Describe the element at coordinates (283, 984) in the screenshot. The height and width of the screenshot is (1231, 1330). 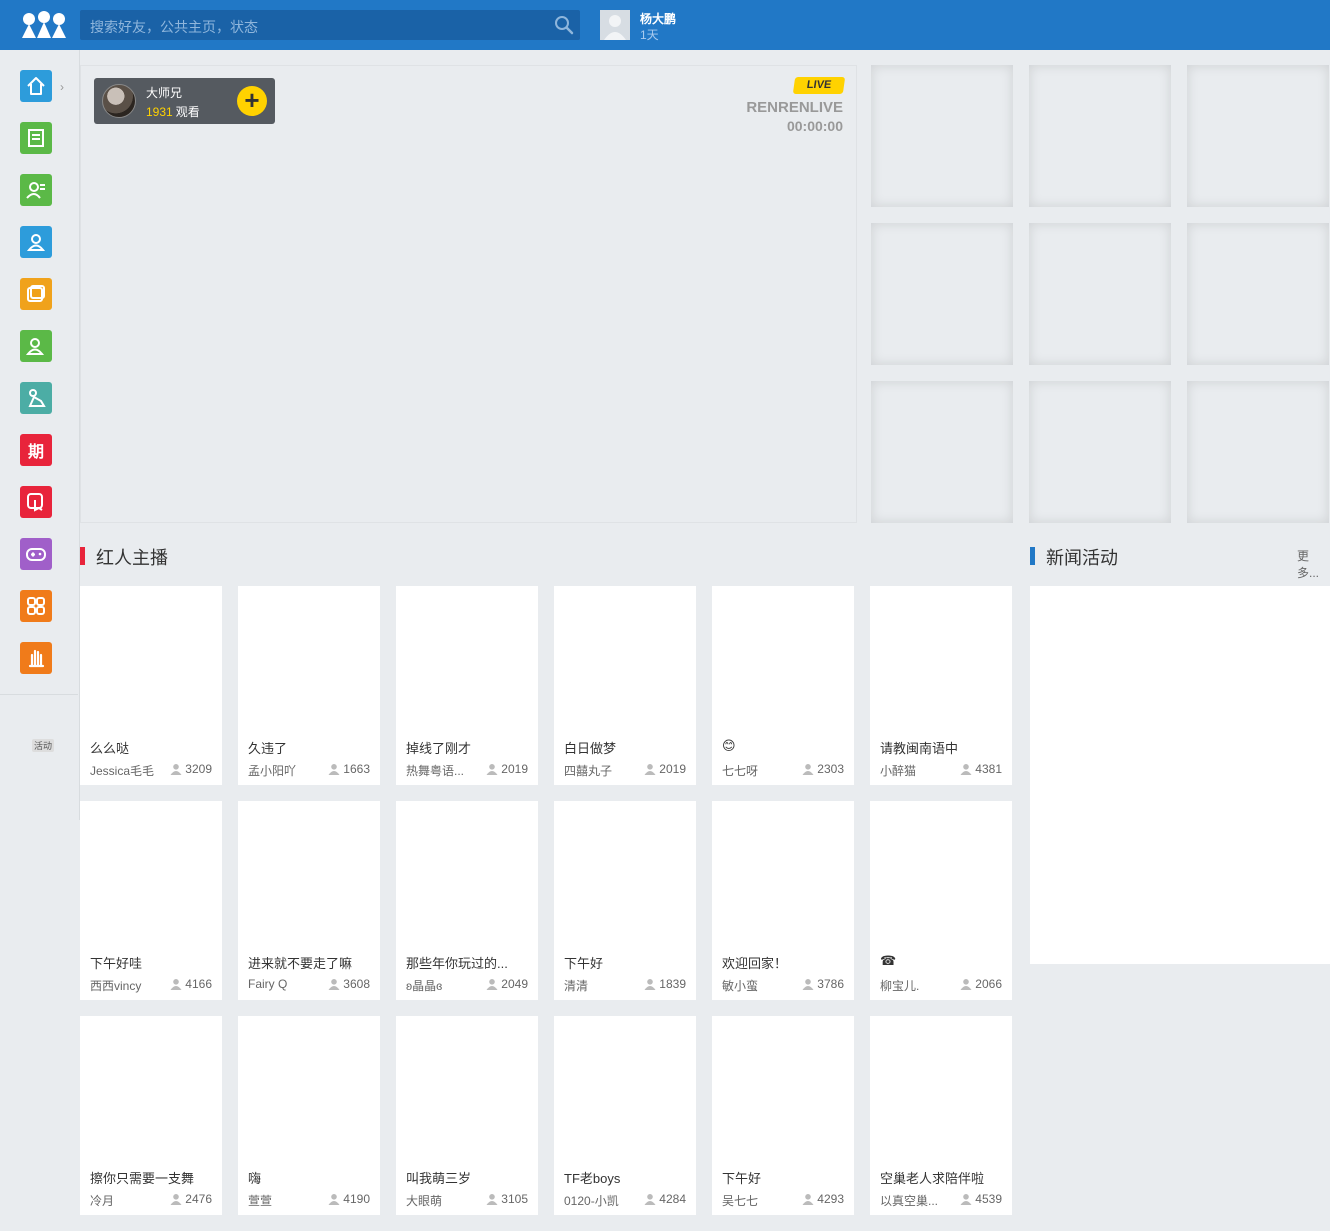
I see `card-anchor-name: Fairy Q` at that location.